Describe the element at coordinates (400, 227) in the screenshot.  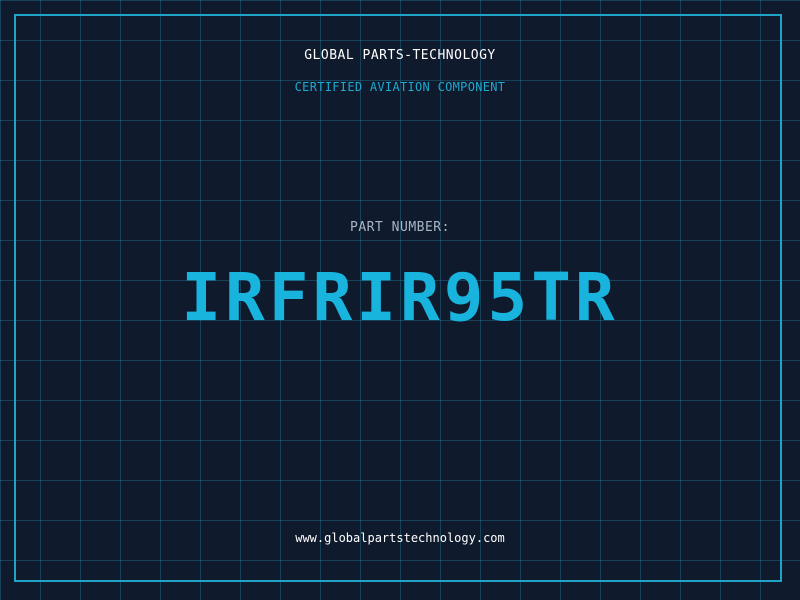
I see `part-number-label: PART NUMBER:` at that location.